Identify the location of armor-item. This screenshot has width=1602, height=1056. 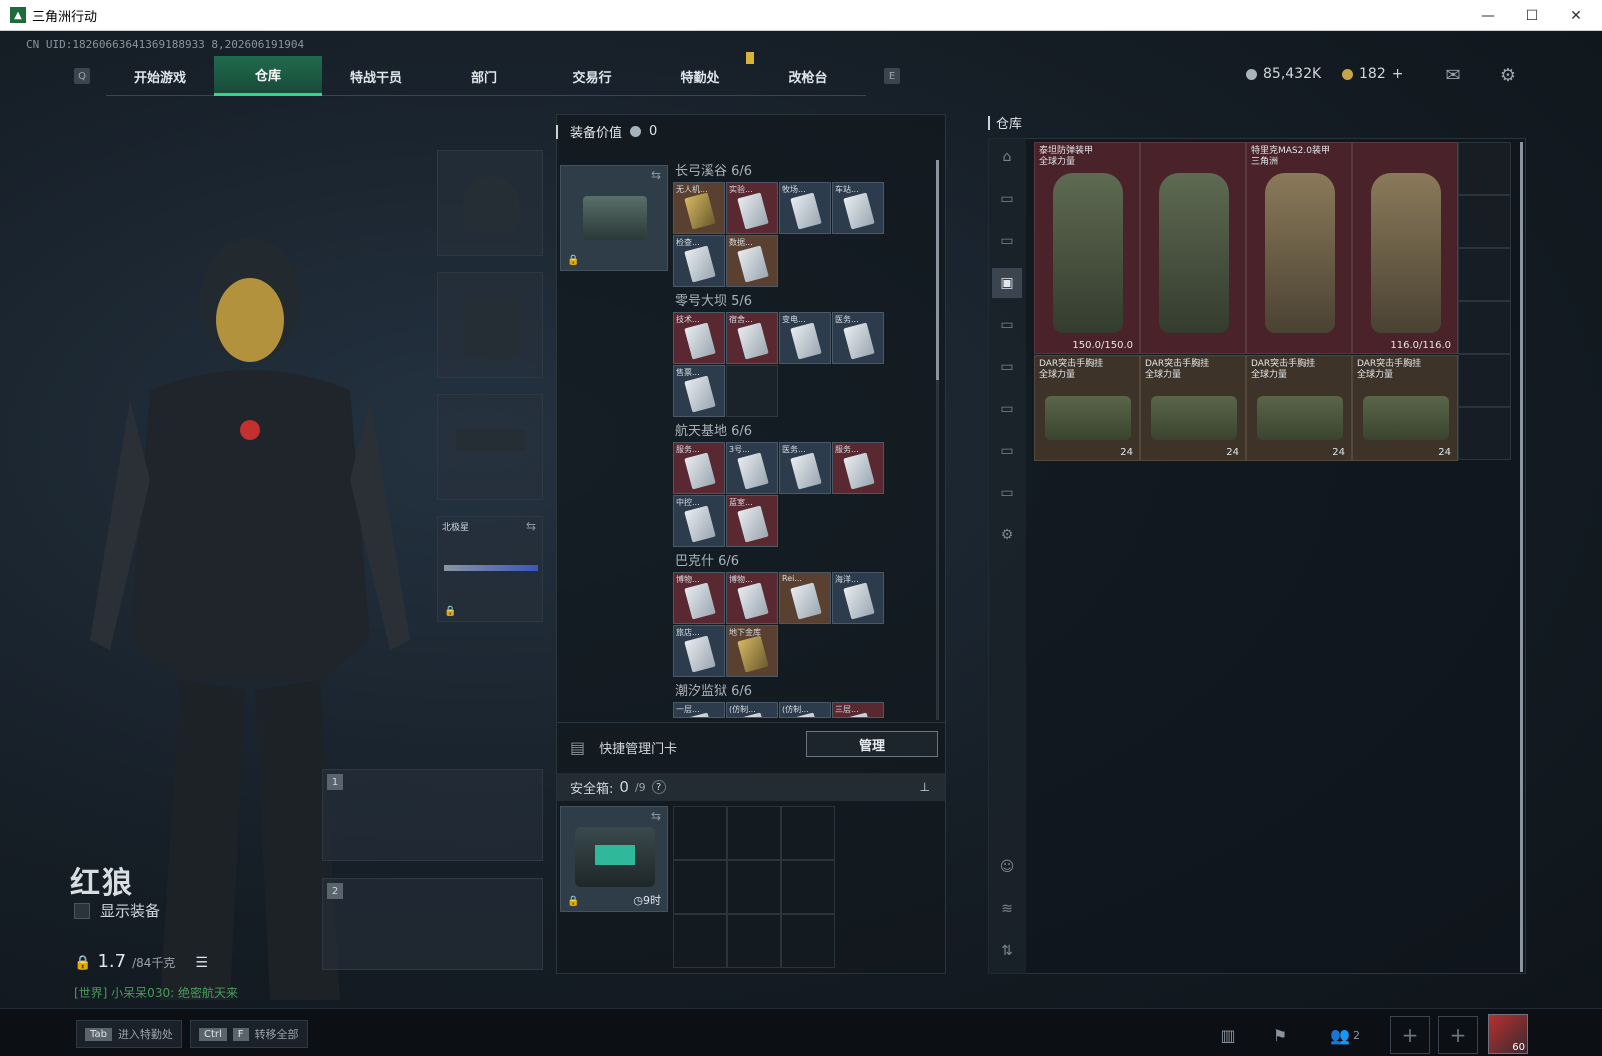
(1193, 248).